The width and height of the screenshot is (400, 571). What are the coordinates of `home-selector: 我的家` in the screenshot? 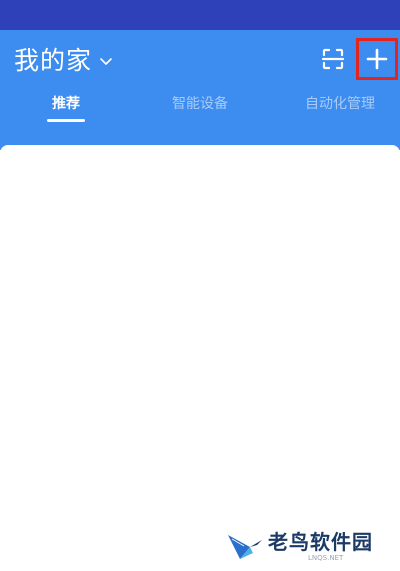 It's located at (64, 61).